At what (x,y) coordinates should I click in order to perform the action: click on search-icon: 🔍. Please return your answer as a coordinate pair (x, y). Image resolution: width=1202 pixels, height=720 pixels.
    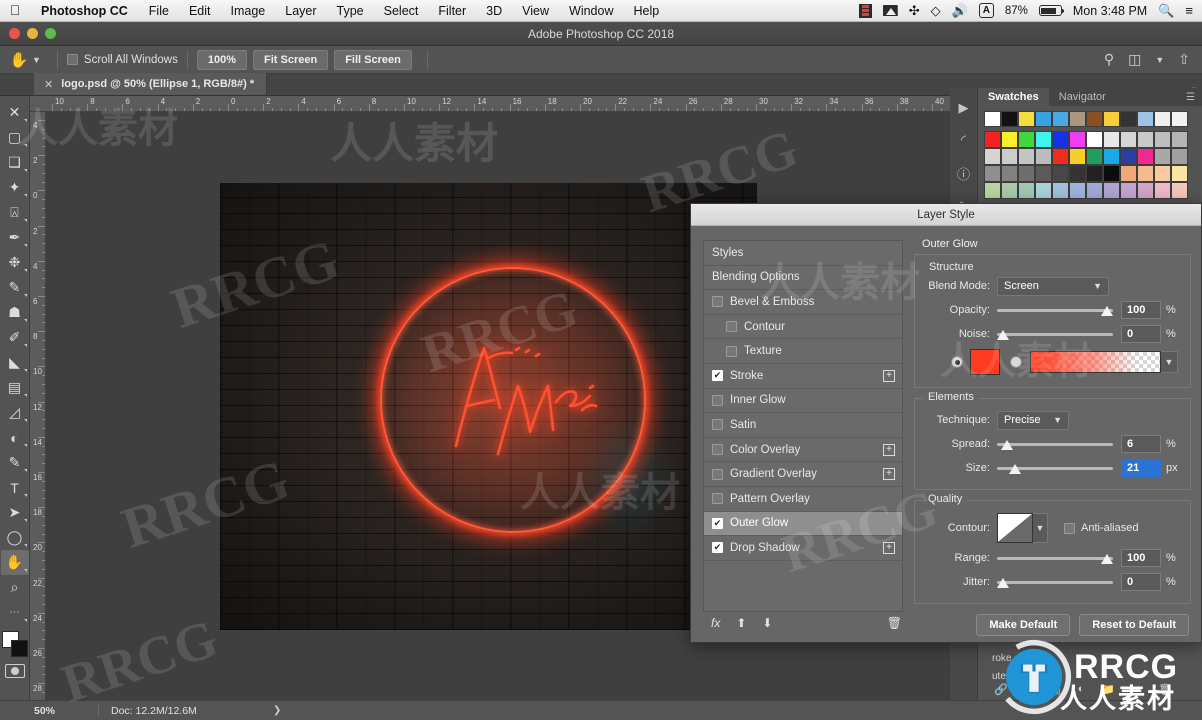
    Looking at the image, I should click on (1166, 11).